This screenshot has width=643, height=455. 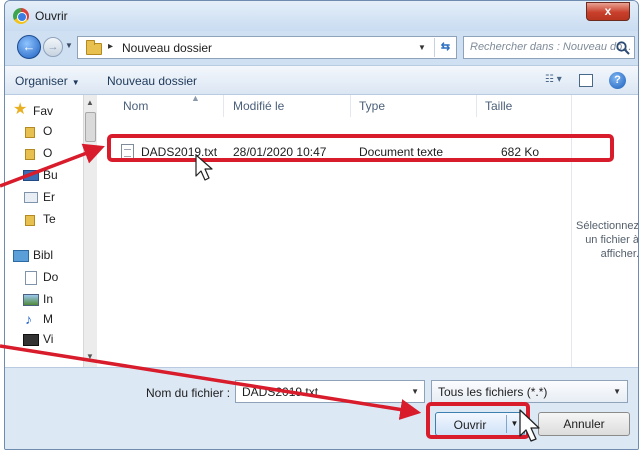 What do you see at coordinates (493, 392) in the screenshot?
I see `file-type-value: Tous les fichiers (*.*)` at bounding box center [493, 392].